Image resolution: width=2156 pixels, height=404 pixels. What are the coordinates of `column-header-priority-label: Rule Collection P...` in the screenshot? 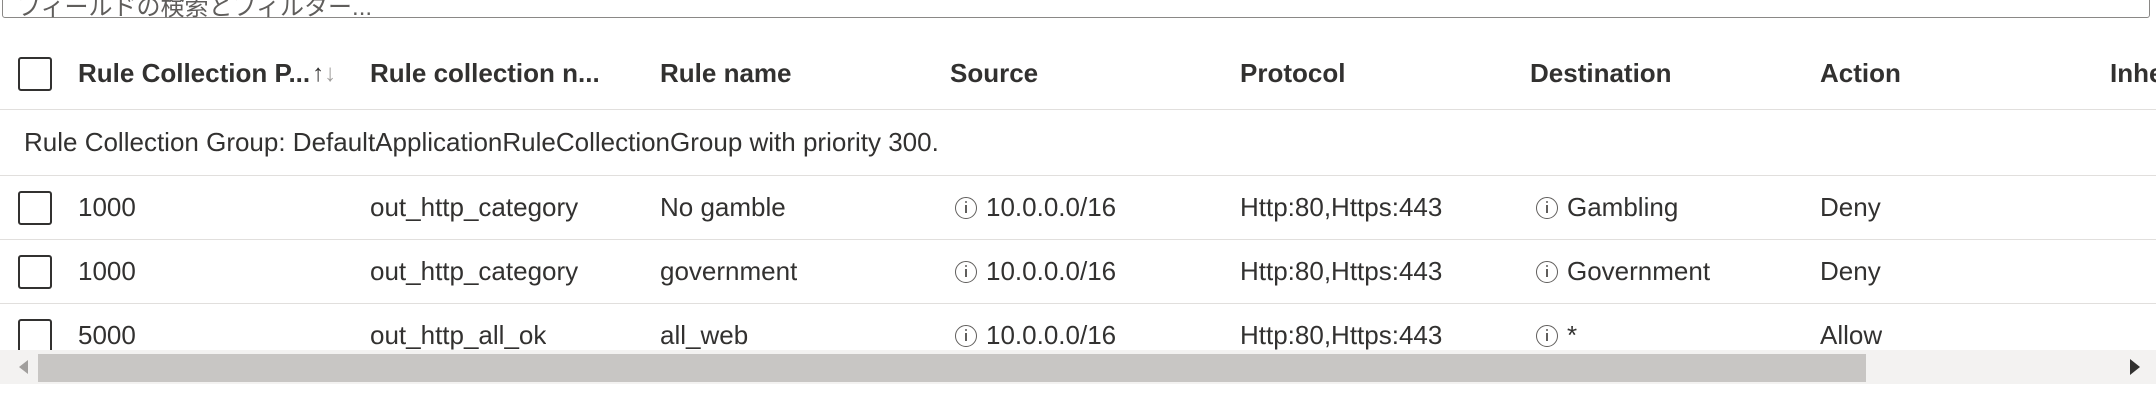 It's located at (194, 73).